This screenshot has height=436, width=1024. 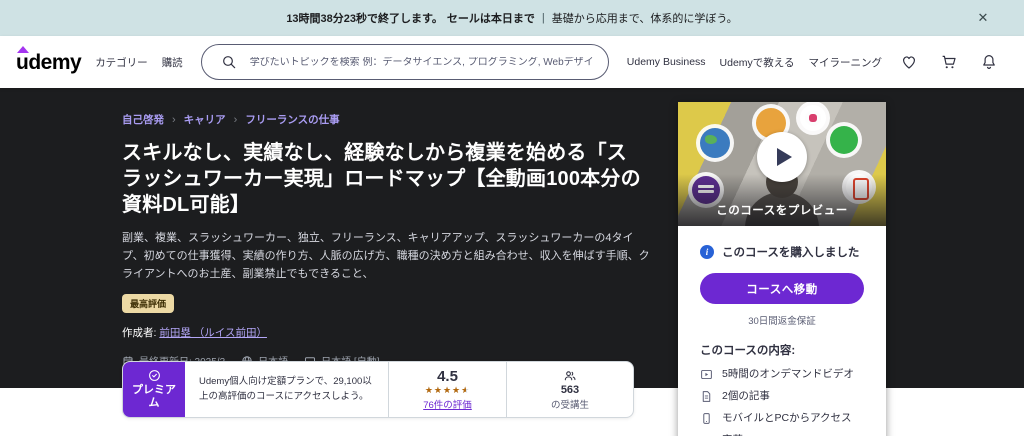 What do you see at coordinates (706, 374) in the screenshot?
I see `video-icon` at bounding box center [706, 374].